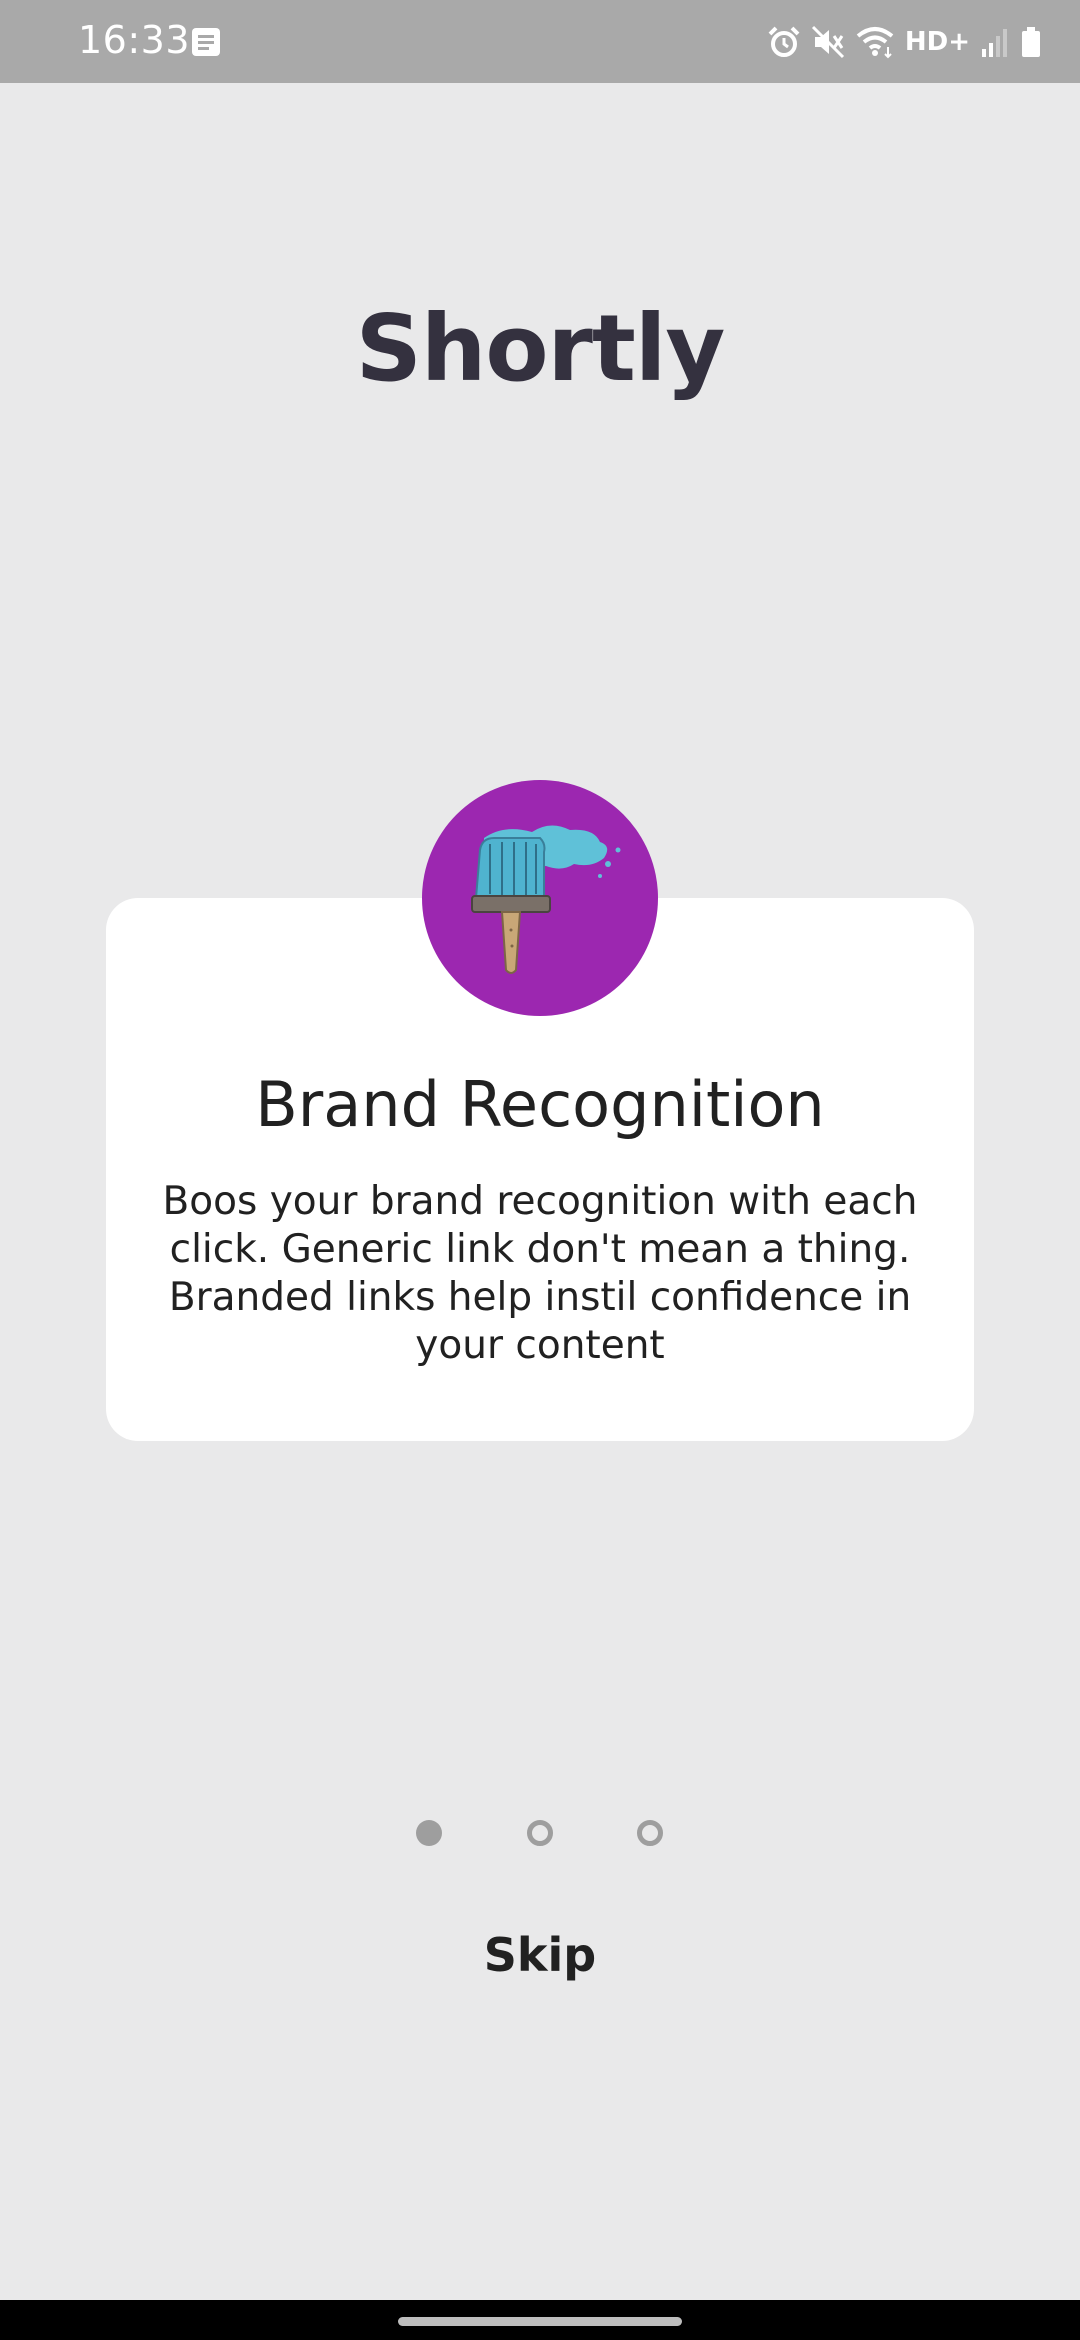 The height and width of the screenshot is (2340, 1080). I want to click on signal-icon, so click(994, 43).